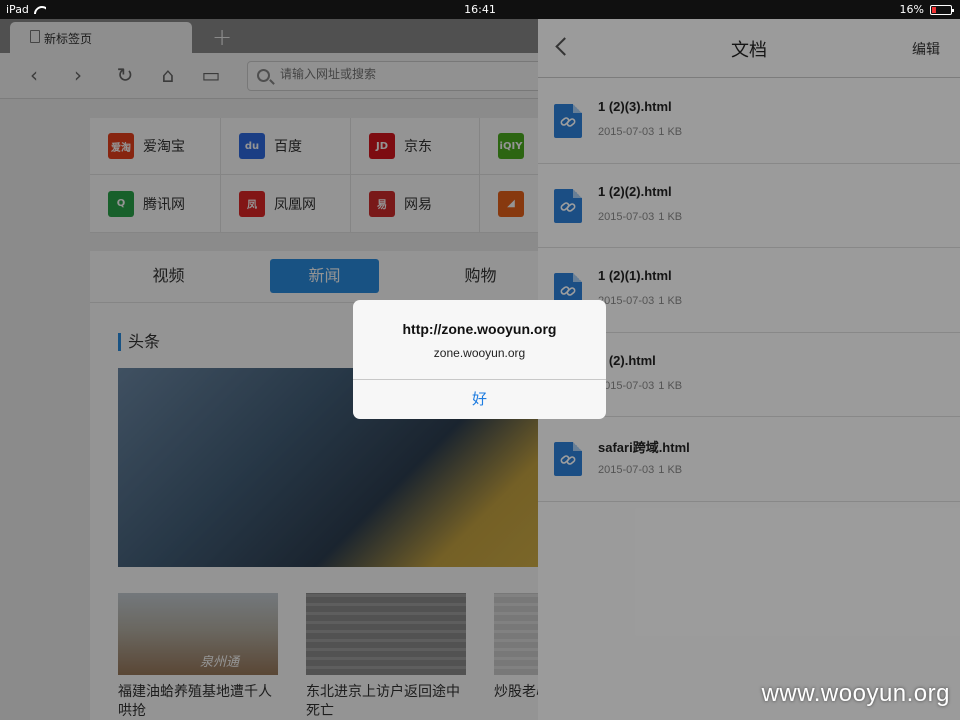  Describe the element at coordinates (855, 693) in the screenshot. I see `site-watermark: www.wooyun.org` at that location.